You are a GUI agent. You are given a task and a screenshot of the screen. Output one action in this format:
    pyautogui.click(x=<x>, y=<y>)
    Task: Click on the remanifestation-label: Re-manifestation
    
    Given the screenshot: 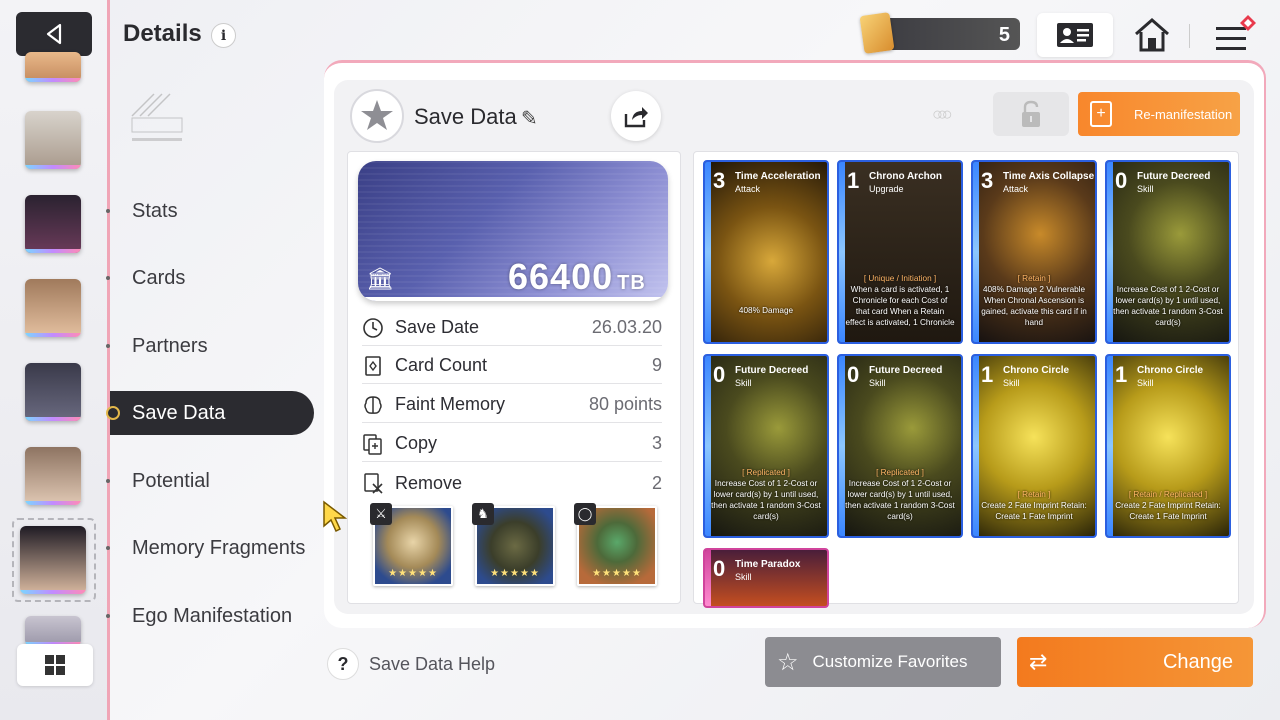 What is the action you would take?
    pyautogui.click(x=1183, y=114)
    